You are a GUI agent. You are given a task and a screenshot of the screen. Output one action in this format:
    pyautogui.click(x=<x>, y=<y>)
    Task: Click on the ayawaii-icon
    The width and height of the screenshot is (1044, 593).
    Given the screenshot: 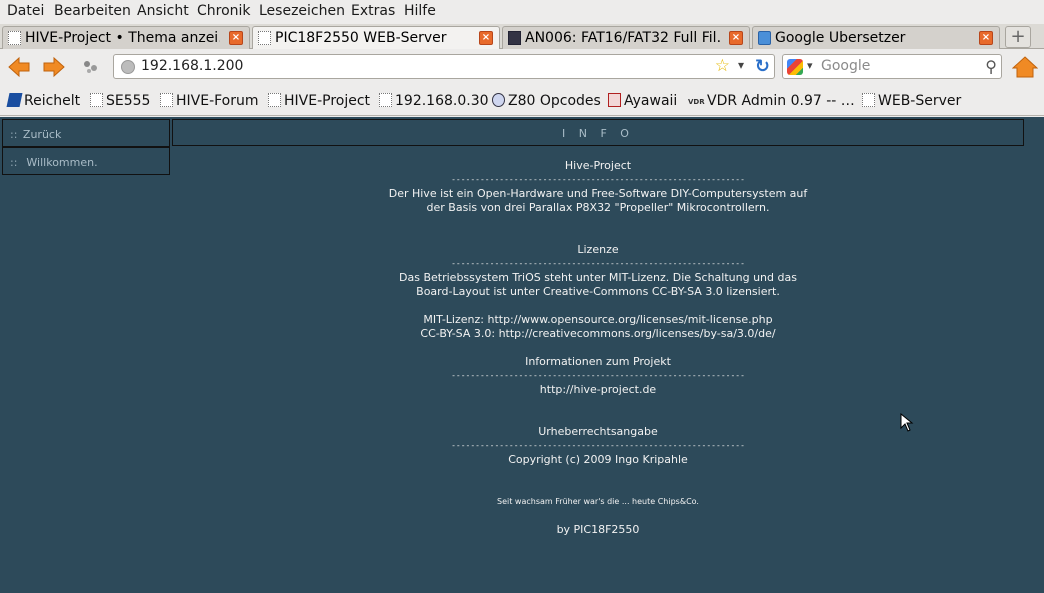 What is the action you would take?
    pyautogui.click(x=614, y=100)
    